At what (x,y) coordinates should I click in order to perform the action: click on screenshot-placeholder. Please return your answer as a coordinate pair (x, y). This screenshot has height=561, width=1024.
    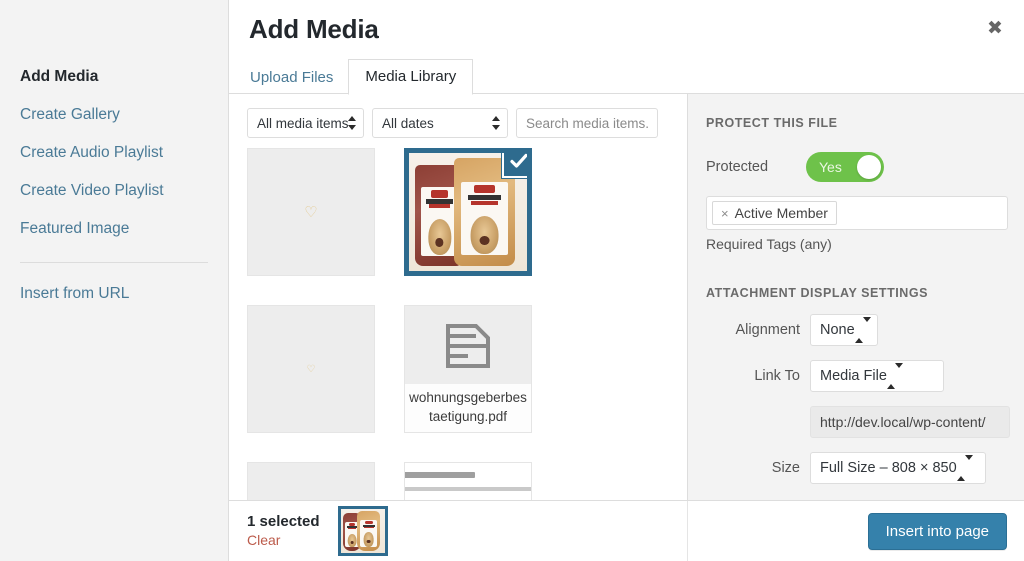
    Looking at the image, I should click on (468, 481).